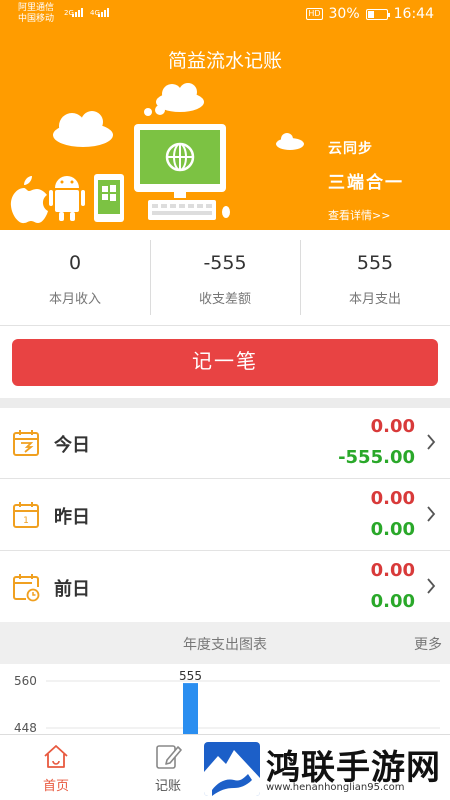 The width and height of the screenshot is (450, 800). Describe the element at coordinates (366, 183) in the screenshot. I see `promo-line-2: 三端合一` at that location.